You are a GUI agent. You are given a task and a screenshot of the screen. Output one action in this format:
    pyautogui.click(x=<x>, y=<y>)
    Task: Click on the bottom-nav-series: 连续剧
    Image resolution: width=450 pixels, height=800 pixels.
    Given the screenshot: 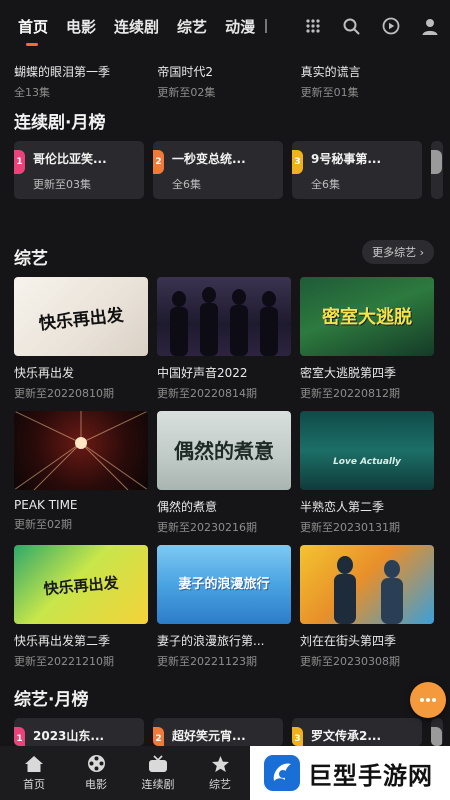 What is the action you would take?
    pyautogui.click(x=158, y=773)
    